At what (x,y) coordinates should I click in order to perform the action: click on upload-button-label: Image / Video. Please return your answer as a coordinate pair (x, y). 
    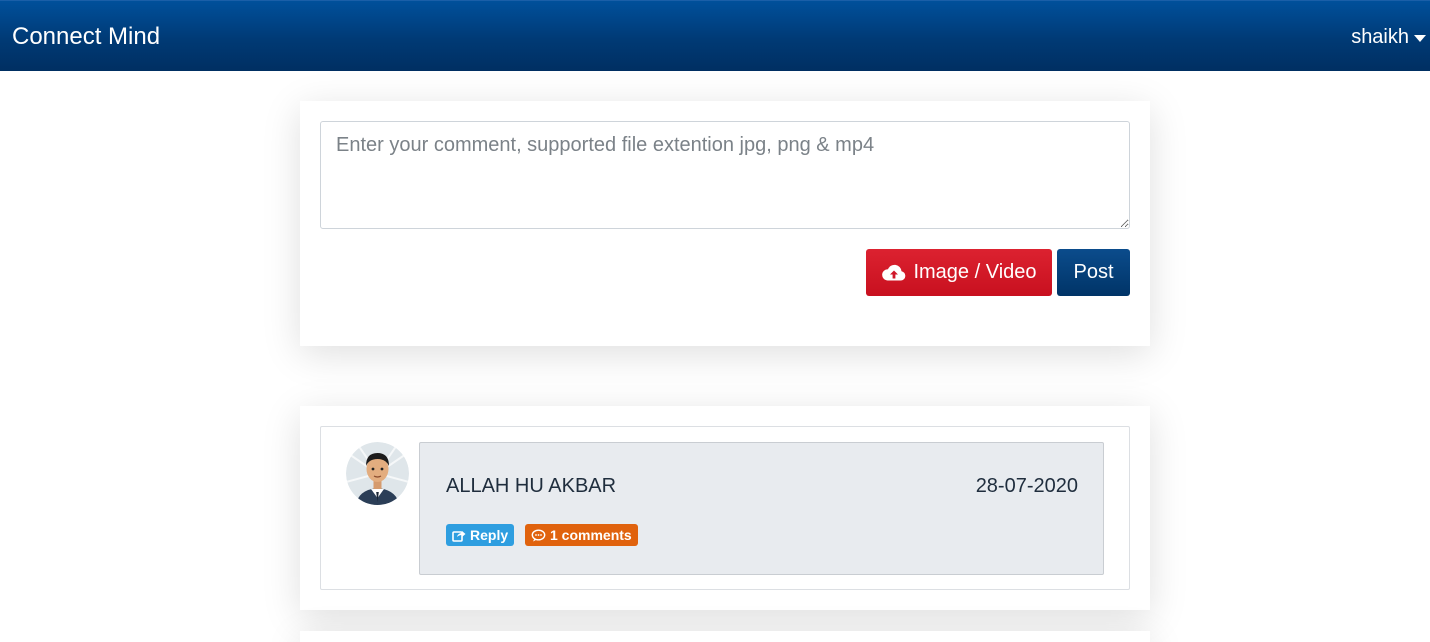
    Looking at the image, I should click on (975, 272).